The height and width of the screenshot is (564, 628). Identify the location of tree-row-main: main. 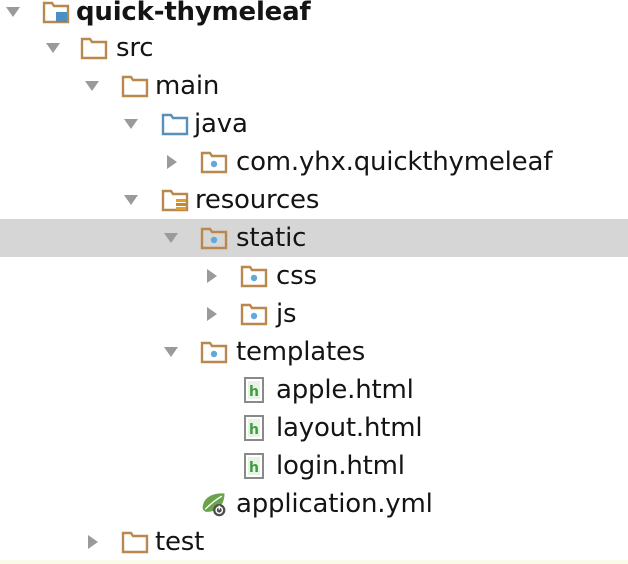
(314, 86).